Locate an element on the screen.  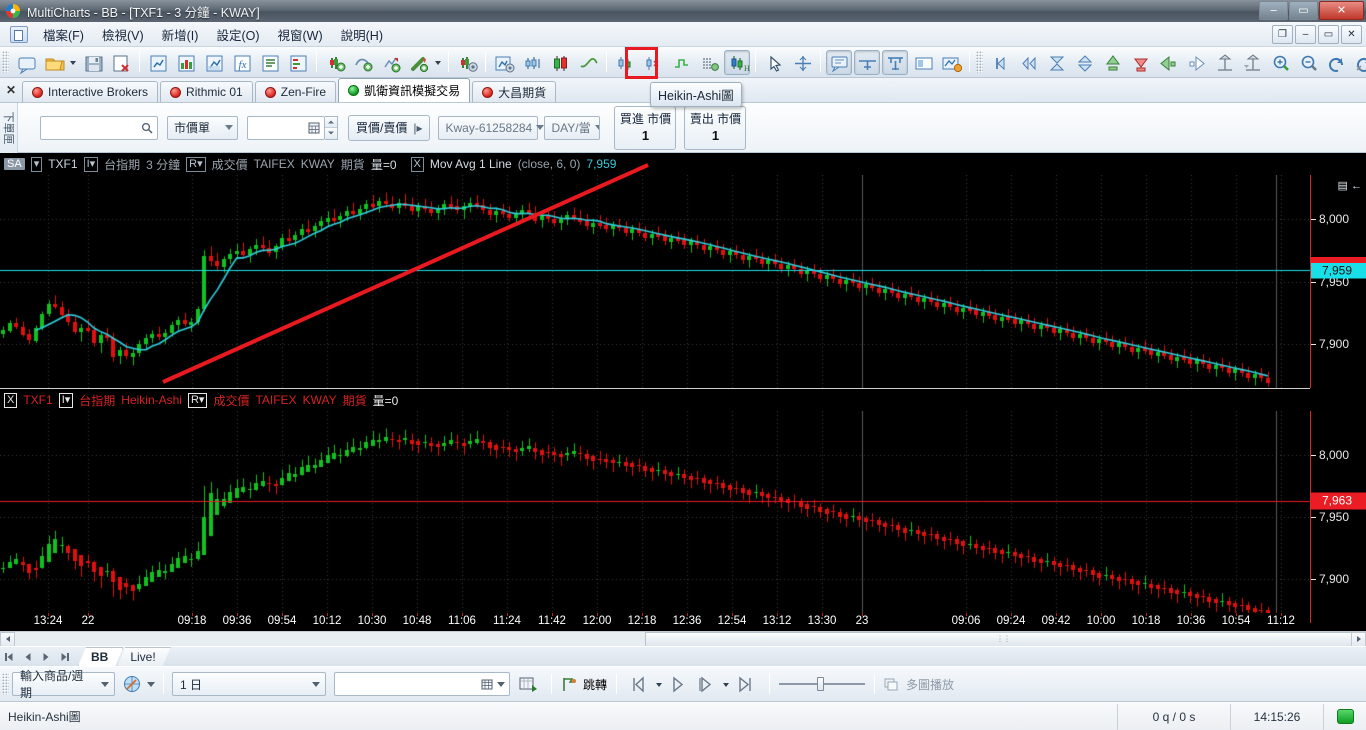
menu-item-insert: 新增(I) is located at coordinates (180, 34).